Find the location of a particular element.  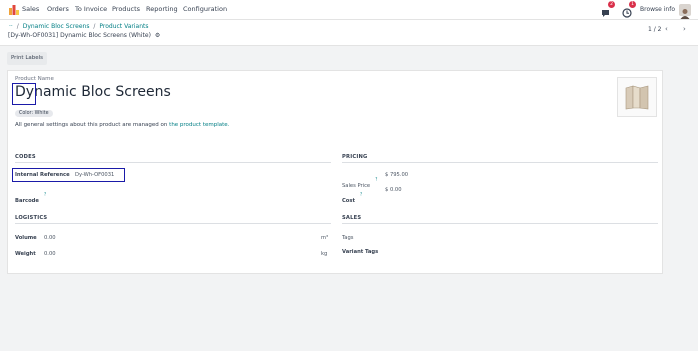

tags-label: Tags is located at coordinates (348, 238).